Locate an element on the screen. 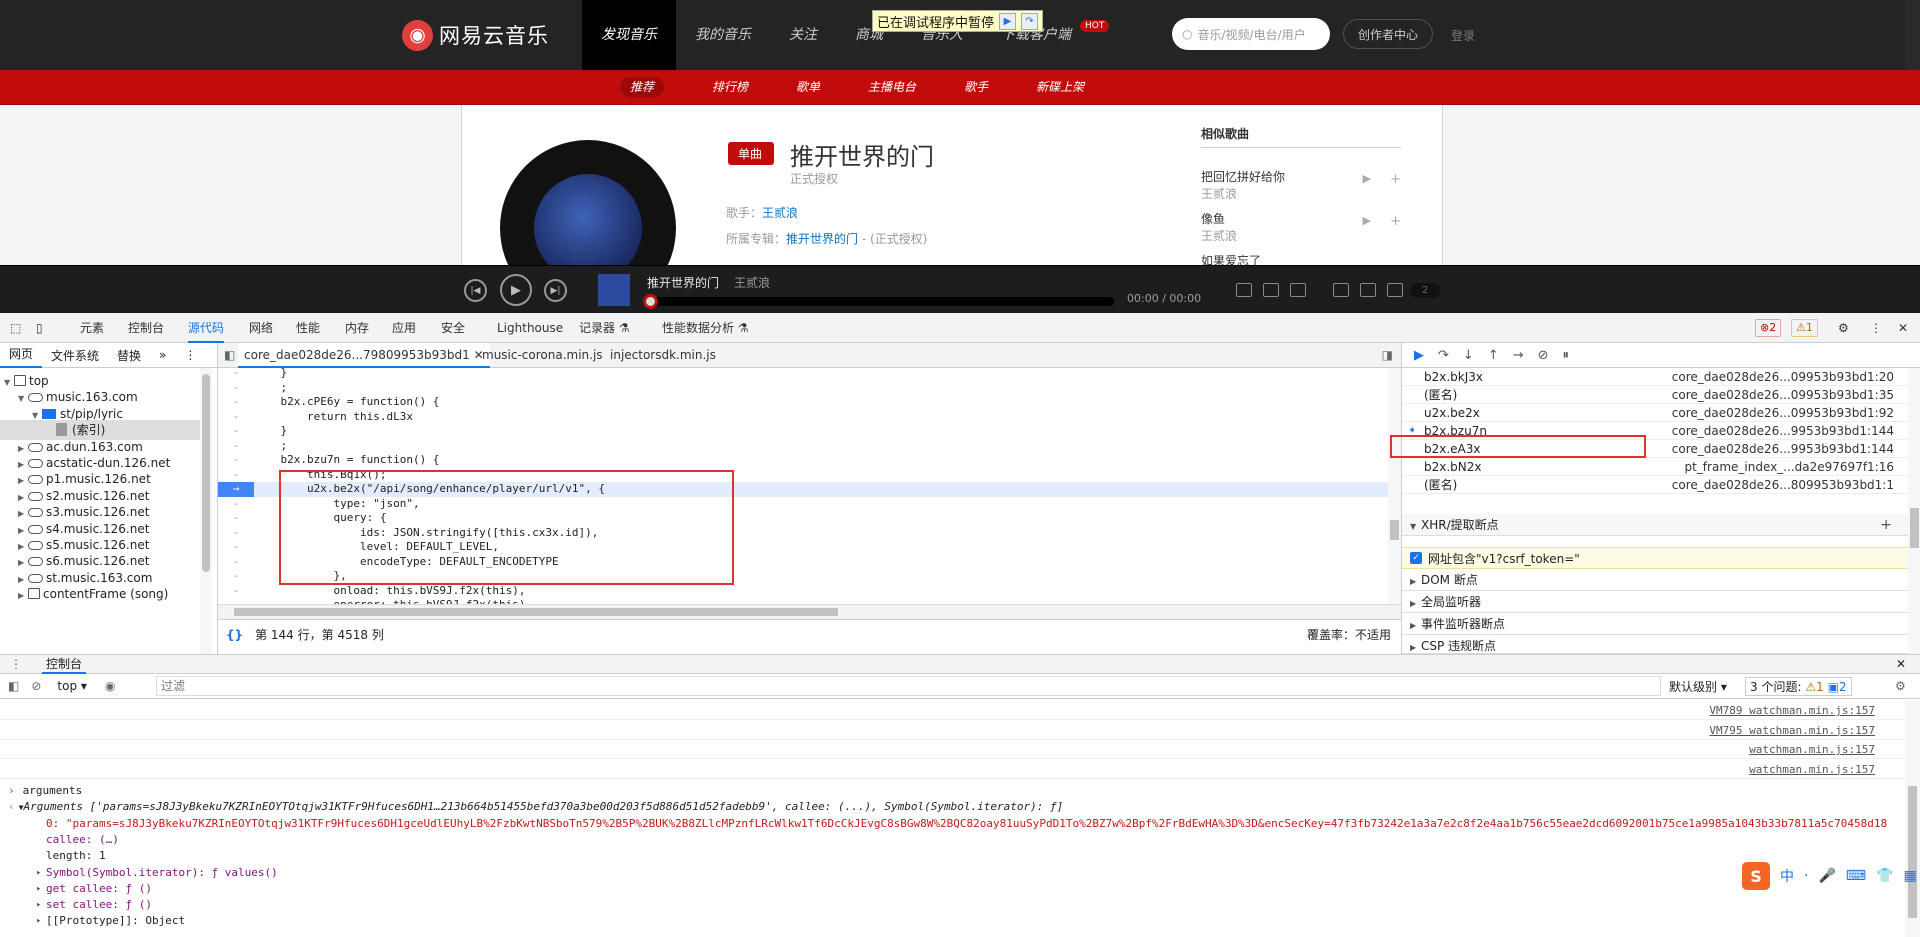 This screenshot has width=1920, height=937. chevron-right-icon: ▶ is located at coordinates (23, 596).